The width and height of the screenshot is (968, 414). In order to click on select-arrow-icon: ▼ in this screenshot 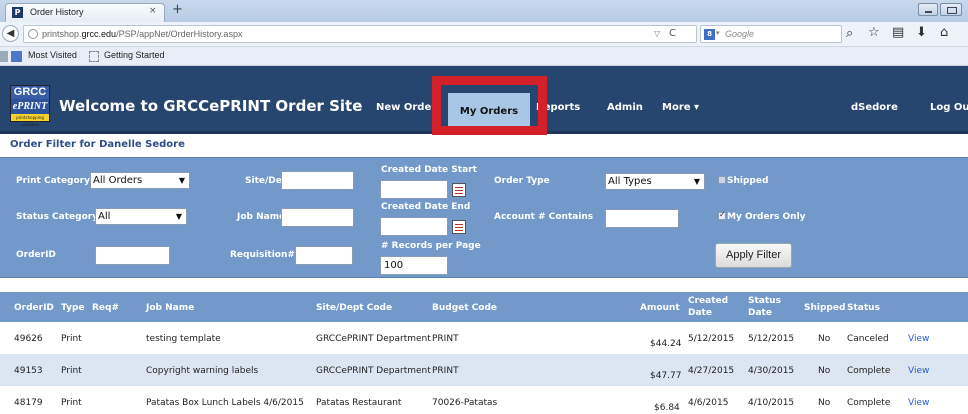, I will do `click(178, 216)`.